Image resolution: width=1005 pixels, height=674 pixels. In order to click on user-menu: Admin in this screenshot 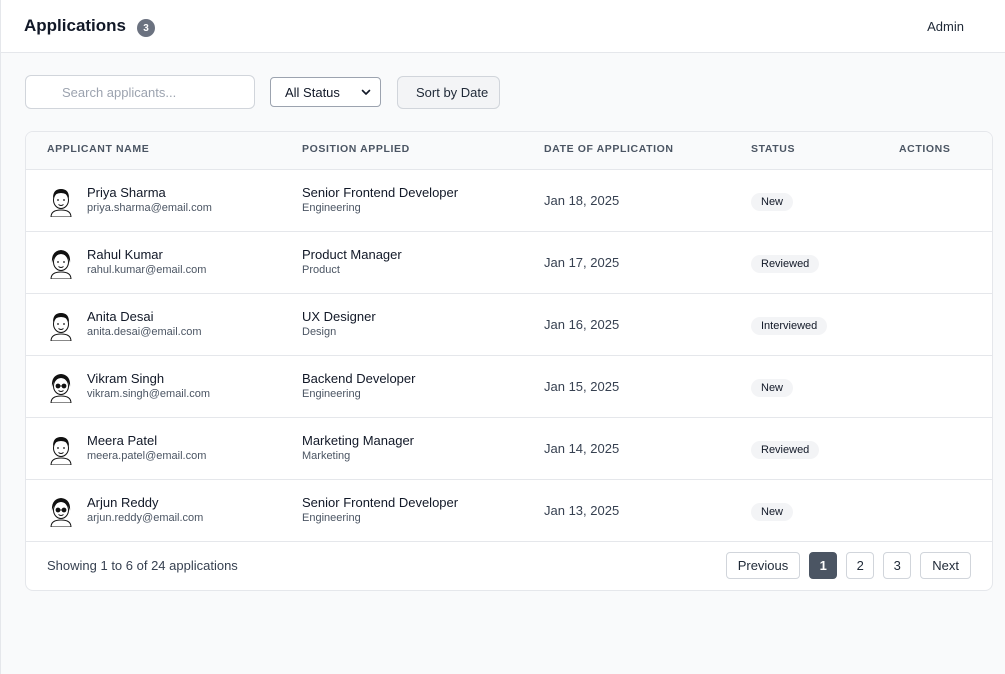, I will do `click(945, 26)`.